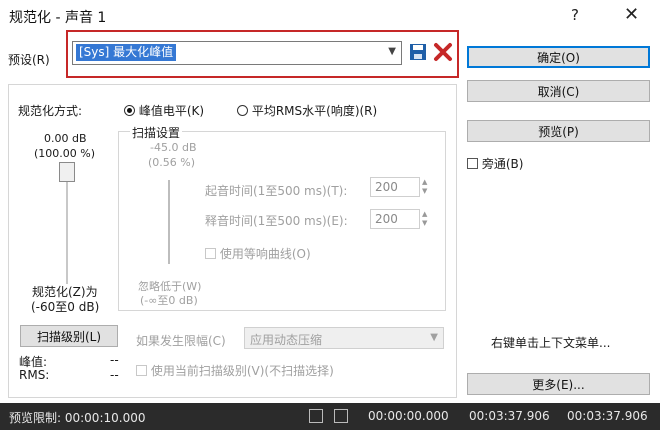  Describe the element at coordinates (242, 371) in the screenshot. I see `use-current-scan-label: 使用当前扫描级别(V)(不扫描选择)` at that location.